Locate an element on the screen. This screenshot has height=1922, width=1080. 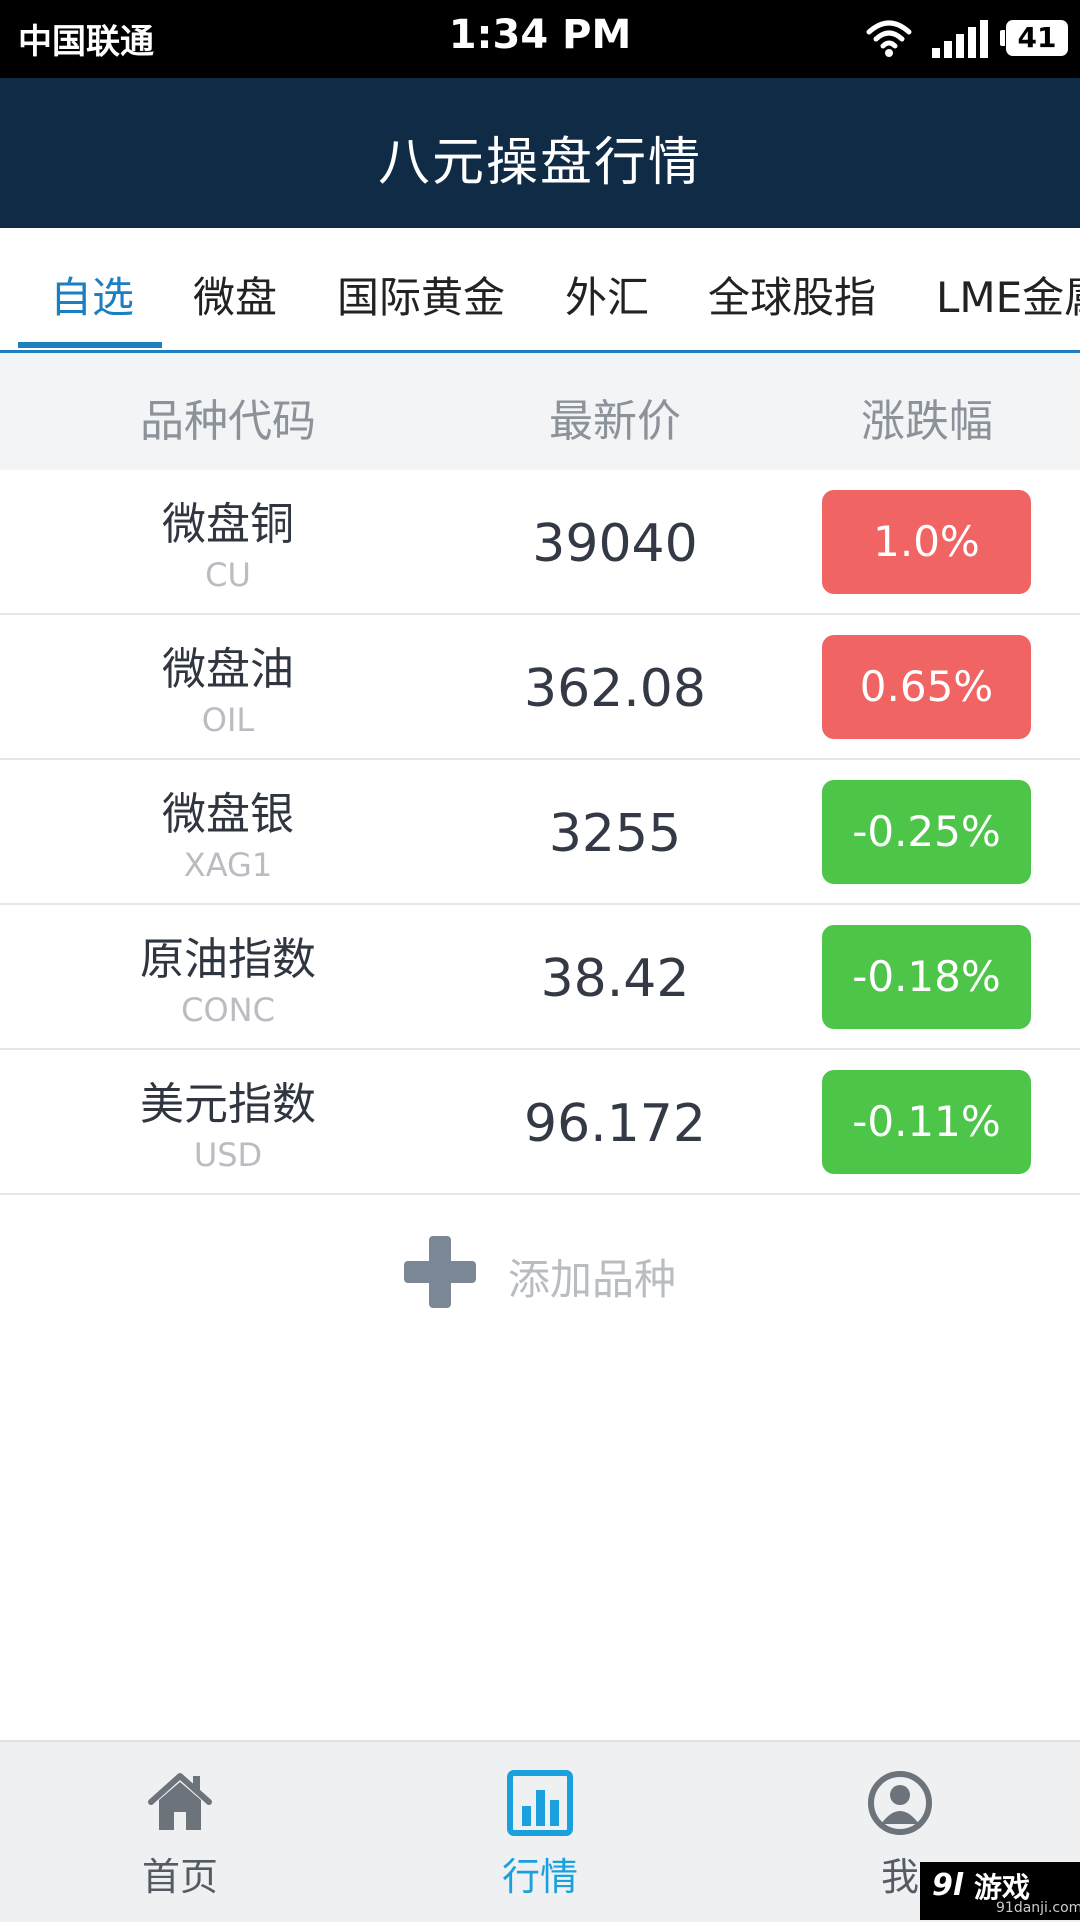
table-row: 原油指数 CONC 38.42 -0.18% is located at coordinates (540, 977).